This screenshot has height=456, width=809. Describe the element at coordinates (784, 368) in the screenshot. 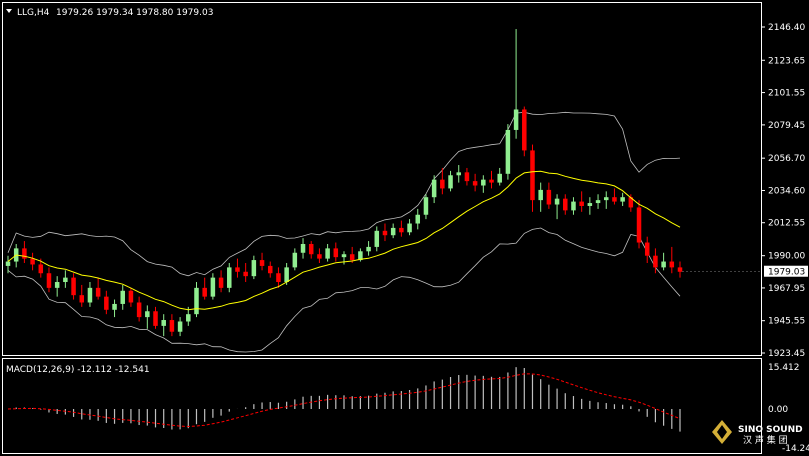

I see `macd-tick-top: 15.412` at that location.